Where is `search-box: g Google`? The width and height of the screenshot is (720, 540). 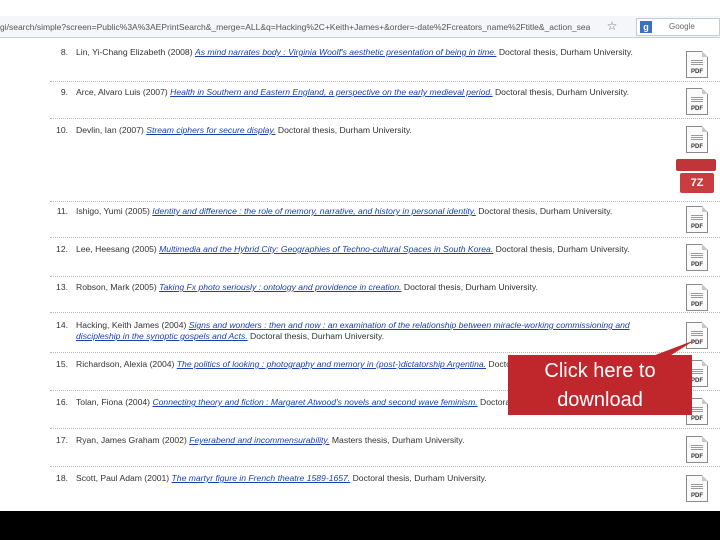
search-box: g Google is located at coordinates (678, 27).